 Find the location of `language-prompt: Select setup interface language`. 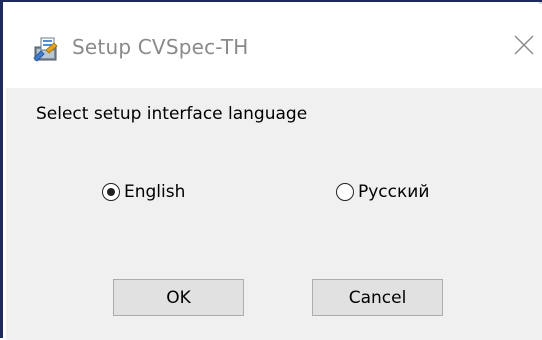

language-prompt: Select setup interface language is located at coordinates (172, 114).